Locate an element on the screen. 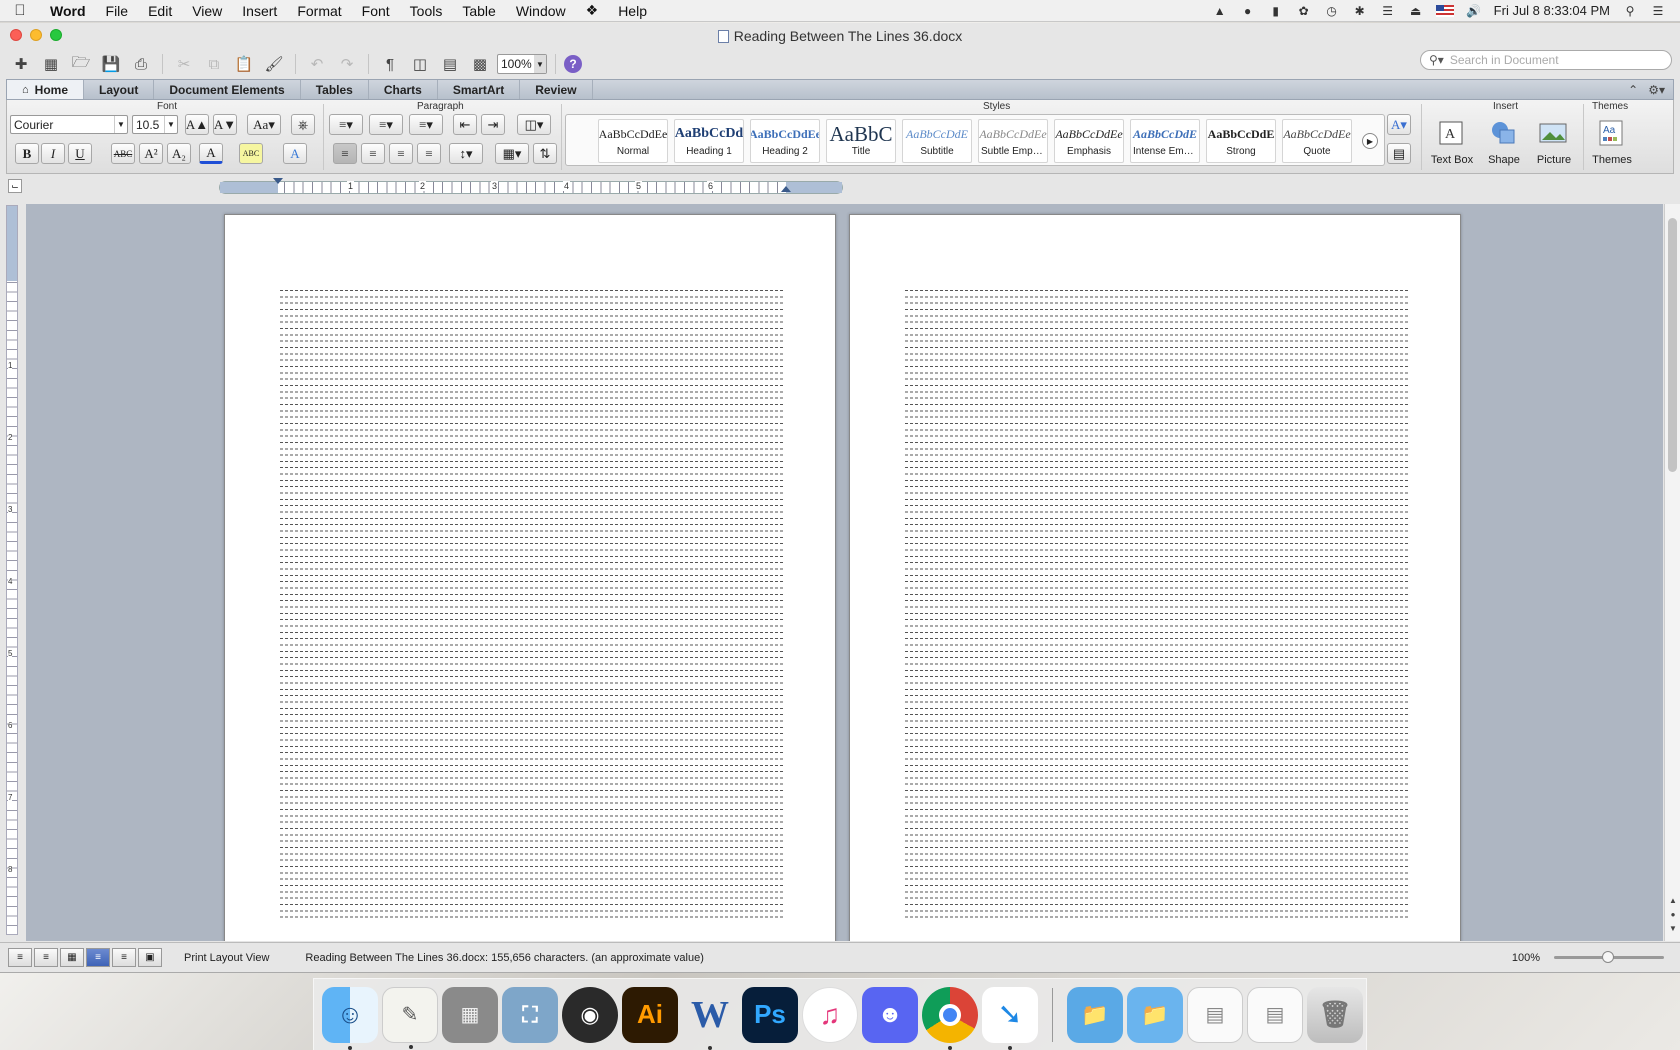  menu-font: Font is located at coordinates (376, 11).